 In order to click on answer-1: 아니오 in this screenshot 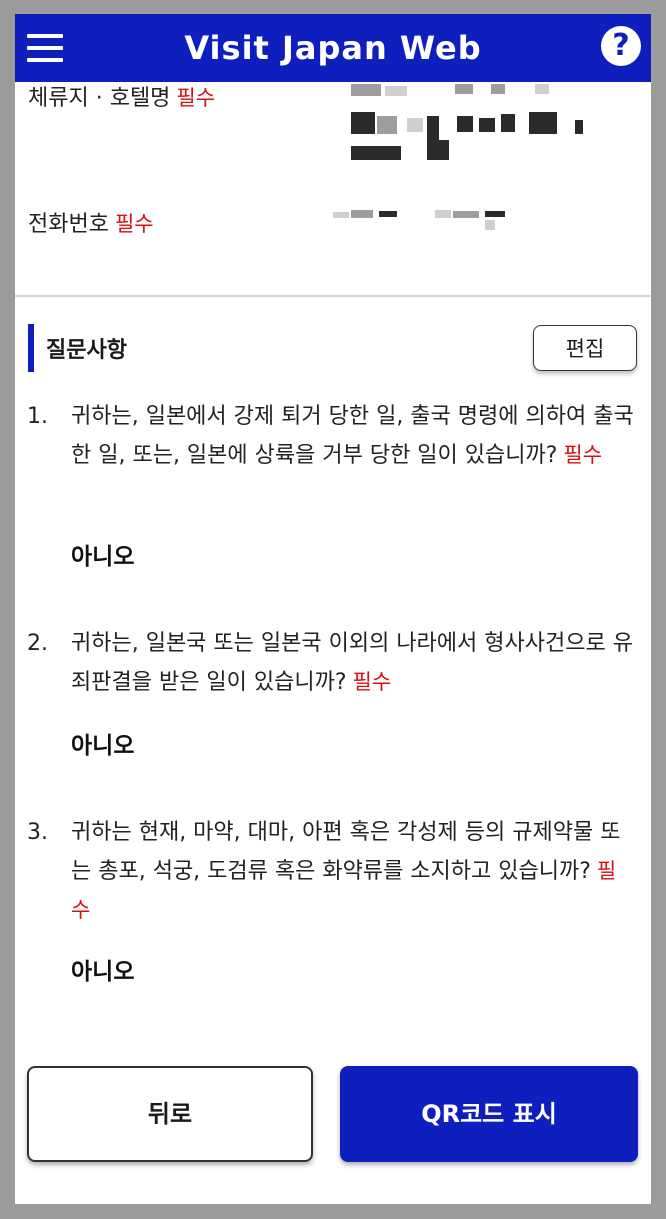, I will do `click(103, 557)`.